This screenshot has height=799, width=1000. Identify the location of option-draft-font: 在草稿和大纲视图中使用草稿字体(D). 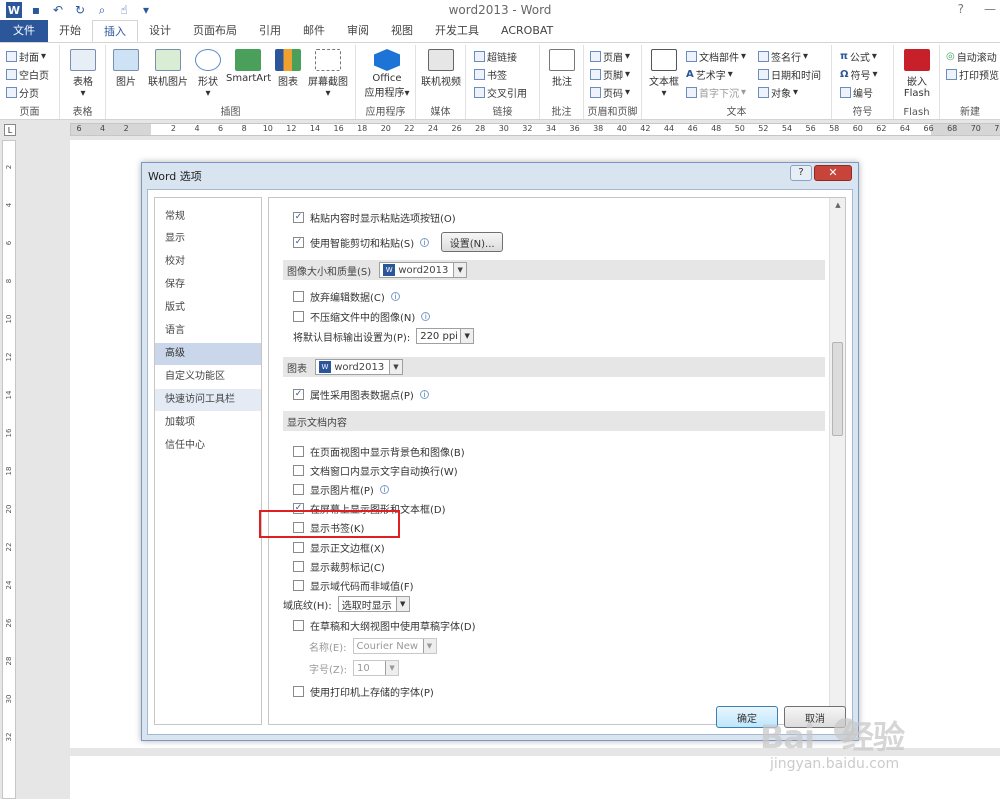
(384, 625).